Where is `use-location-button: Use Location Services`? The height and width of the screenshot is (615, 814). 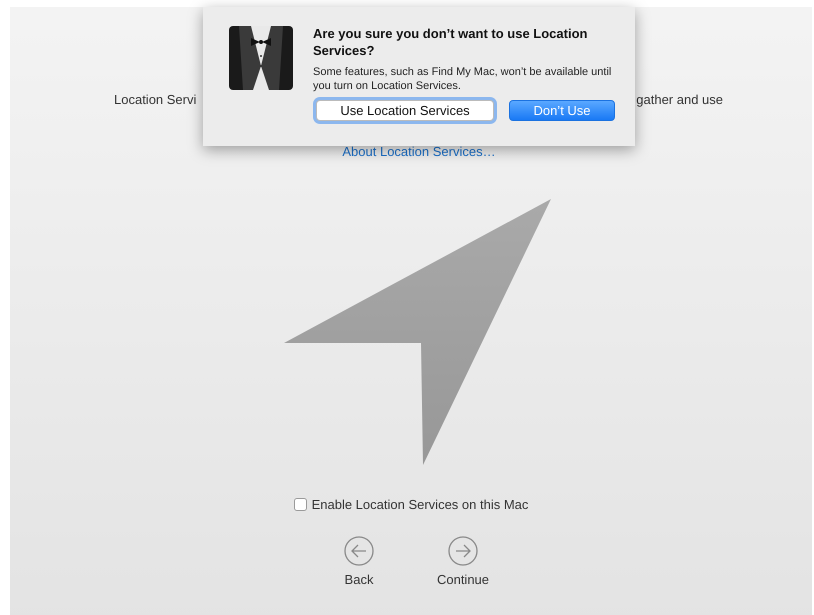
use-location-button: Use Location Services is located at coordinates (405, 110).